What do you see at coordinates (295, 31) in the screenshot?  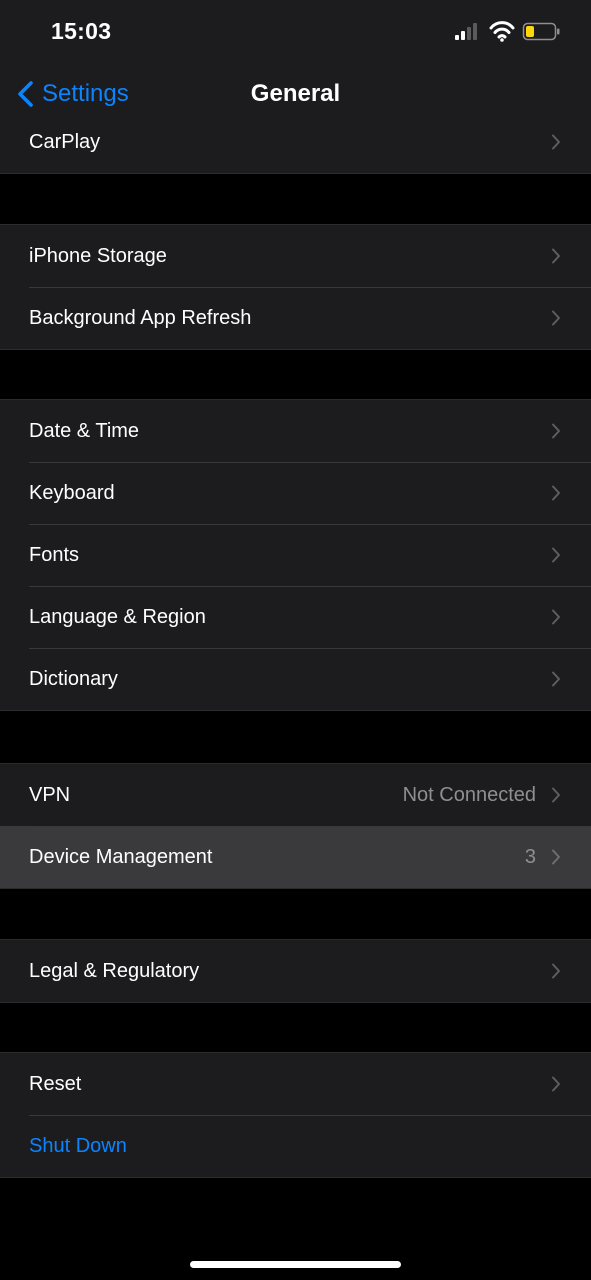 I see `status-bar: 15:03` at bounding box center [295, 31].